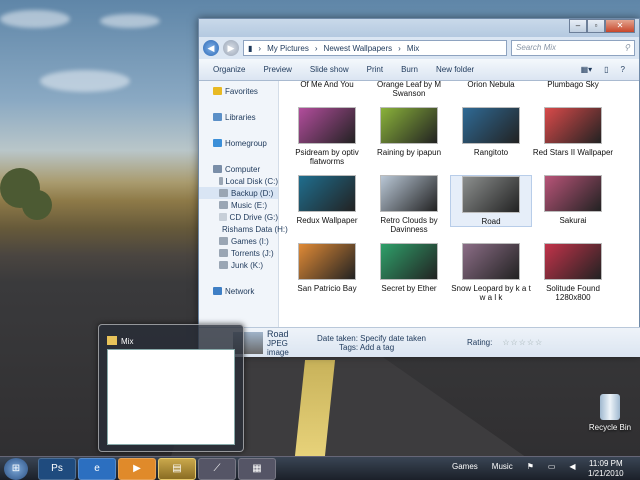  I want to click on drive-icon, so click(223, 265).